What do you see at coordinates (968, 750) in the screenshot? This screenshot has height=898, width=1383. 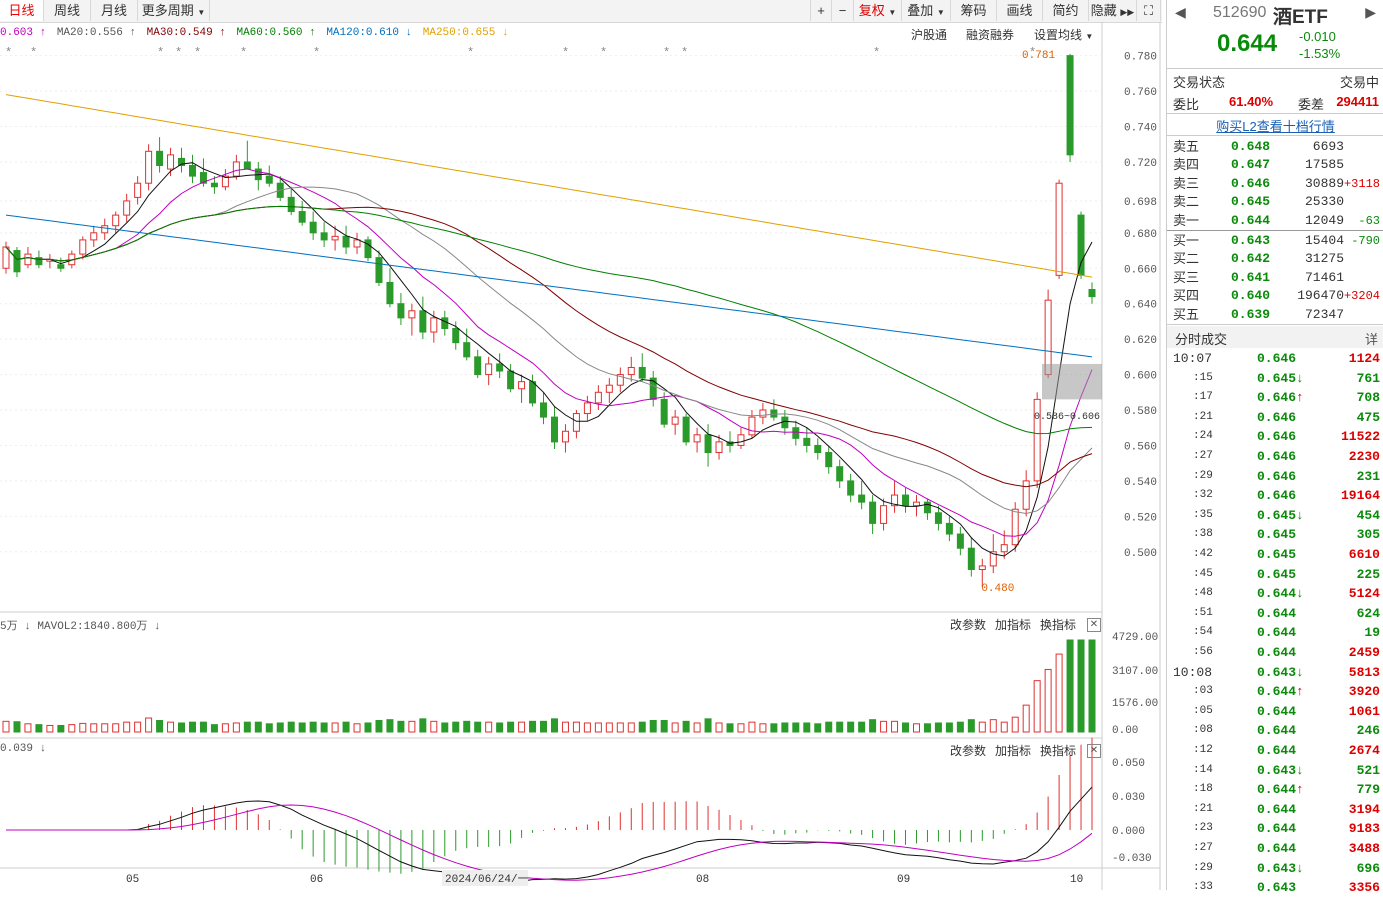 I see `macd-change-params: 改参数` at bounding box center [968, 750].